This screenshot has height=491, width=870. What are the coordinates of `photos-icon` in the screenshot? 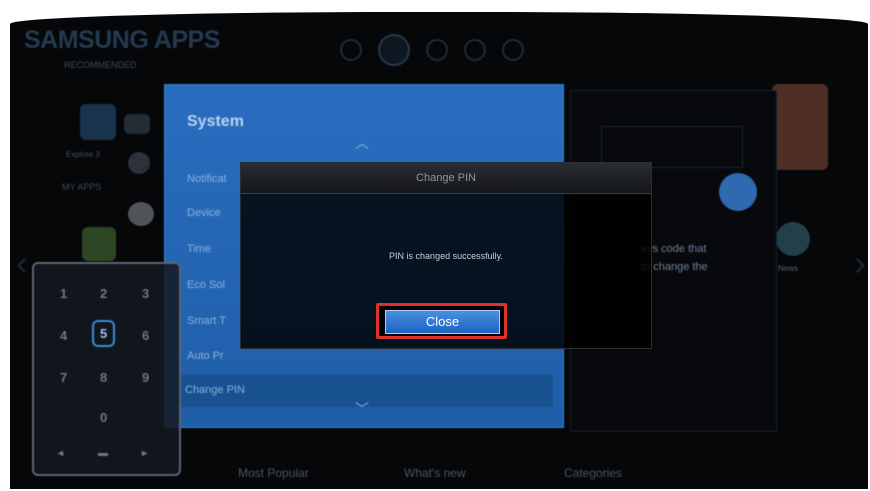 It's located at (437, 50).